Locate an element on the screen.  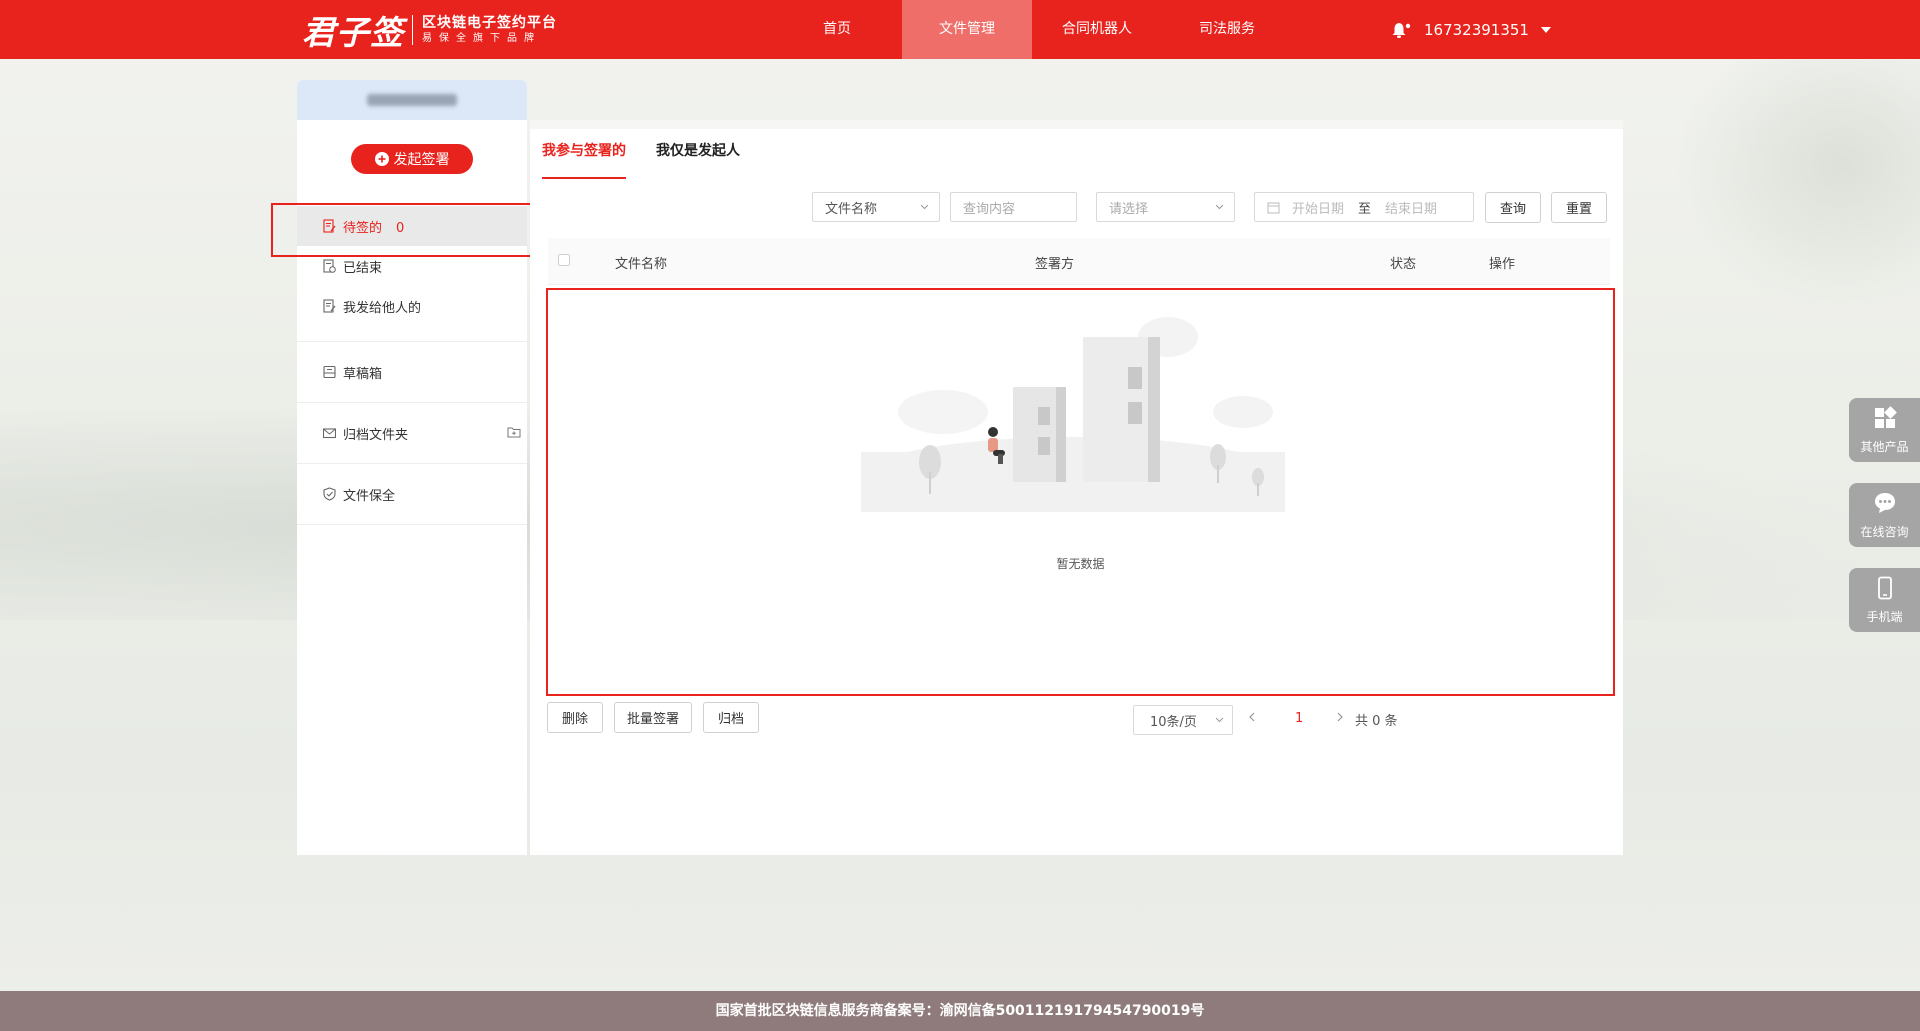
date-range-separator: 至 is located at coordinates (1365, 209).